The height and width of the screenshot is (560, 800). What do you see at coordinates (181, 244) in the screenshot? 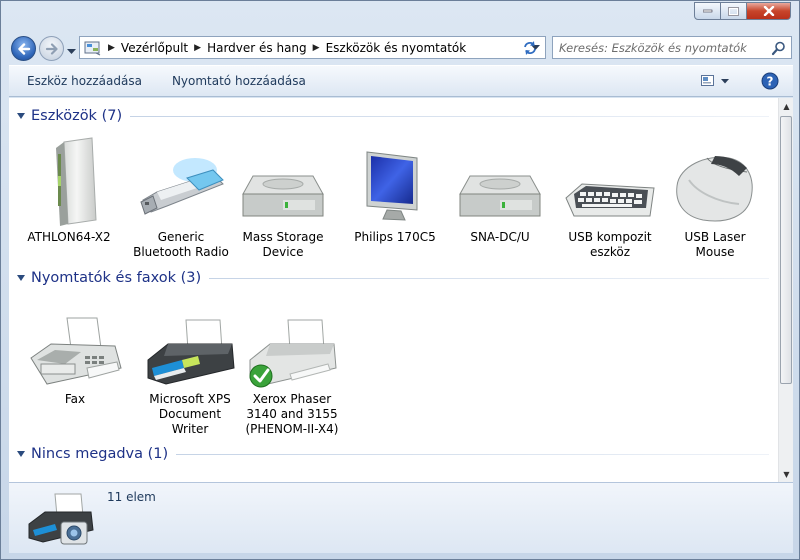
I see `device-label: Generic Bluetooth Radio` at bounding box center [181, 244].